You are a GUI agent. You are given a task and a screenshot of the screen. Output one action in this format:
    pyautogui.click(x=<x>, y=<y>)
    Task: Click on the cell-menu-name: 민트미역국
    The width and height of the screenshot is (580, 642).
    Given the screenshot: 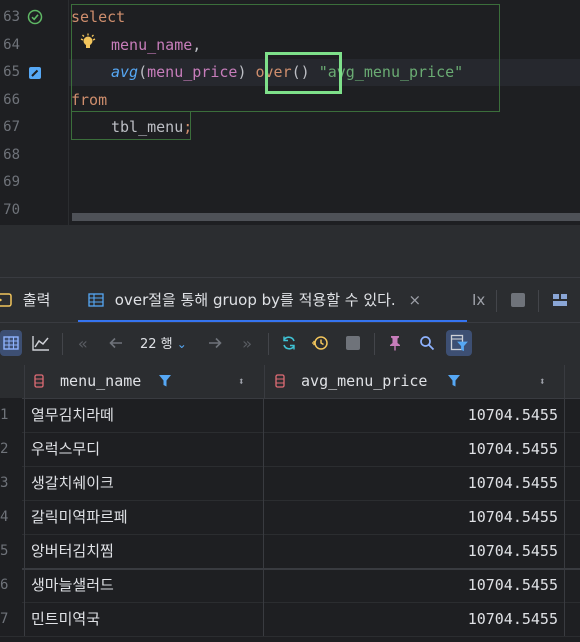 What is the action you would take?
    pyautogui.click(x=144, y=619)
    